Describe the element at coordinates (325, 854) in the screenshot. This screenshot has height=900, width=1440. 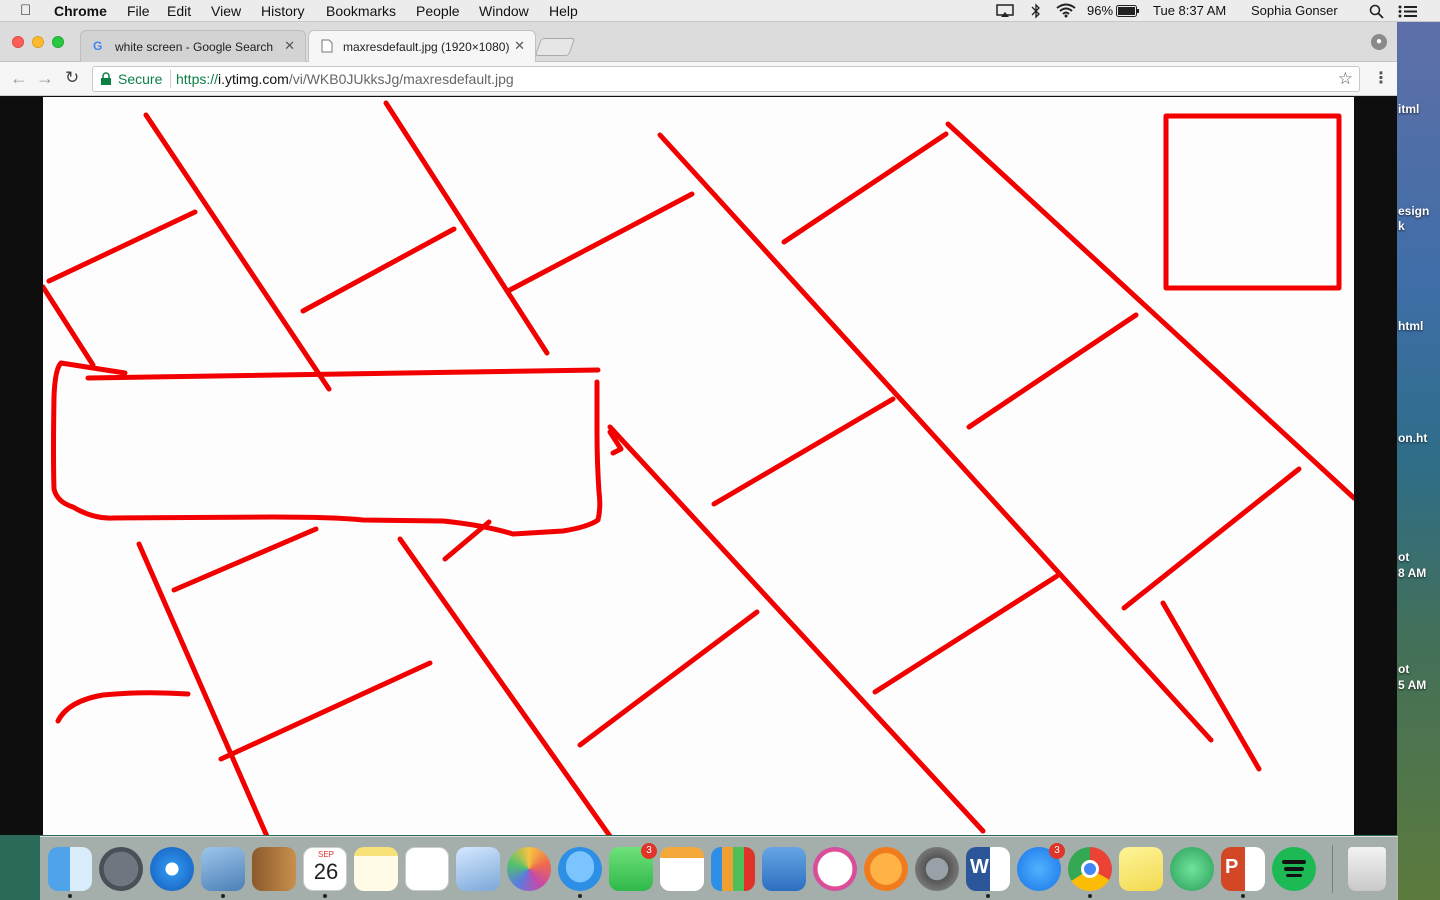
I see `calendar-month: SEP` at that location.